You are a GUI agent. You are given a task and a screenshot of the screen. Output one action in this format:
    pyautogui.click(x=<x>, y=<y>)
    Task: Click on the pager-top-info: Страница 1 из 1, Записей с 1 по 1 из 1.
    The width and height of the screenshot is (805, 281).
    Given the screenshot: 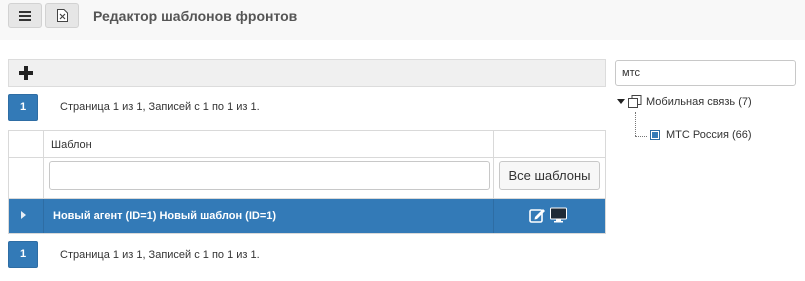 What is the action you would take?
    pyautogui.click(x=160, y=107)
    